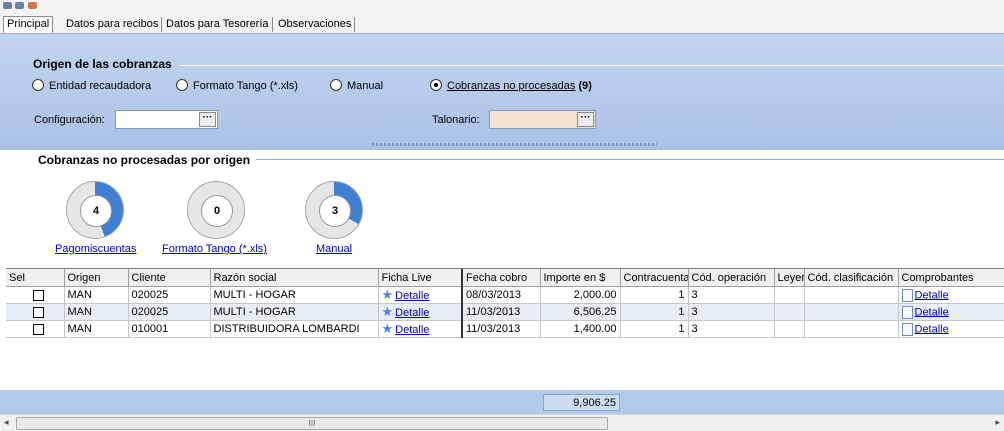  What do you see at coordinates (501, 278) in the screenshot?
I see `col-fecha-cobro: Fecha cobro` at bounding box center [501, 278].